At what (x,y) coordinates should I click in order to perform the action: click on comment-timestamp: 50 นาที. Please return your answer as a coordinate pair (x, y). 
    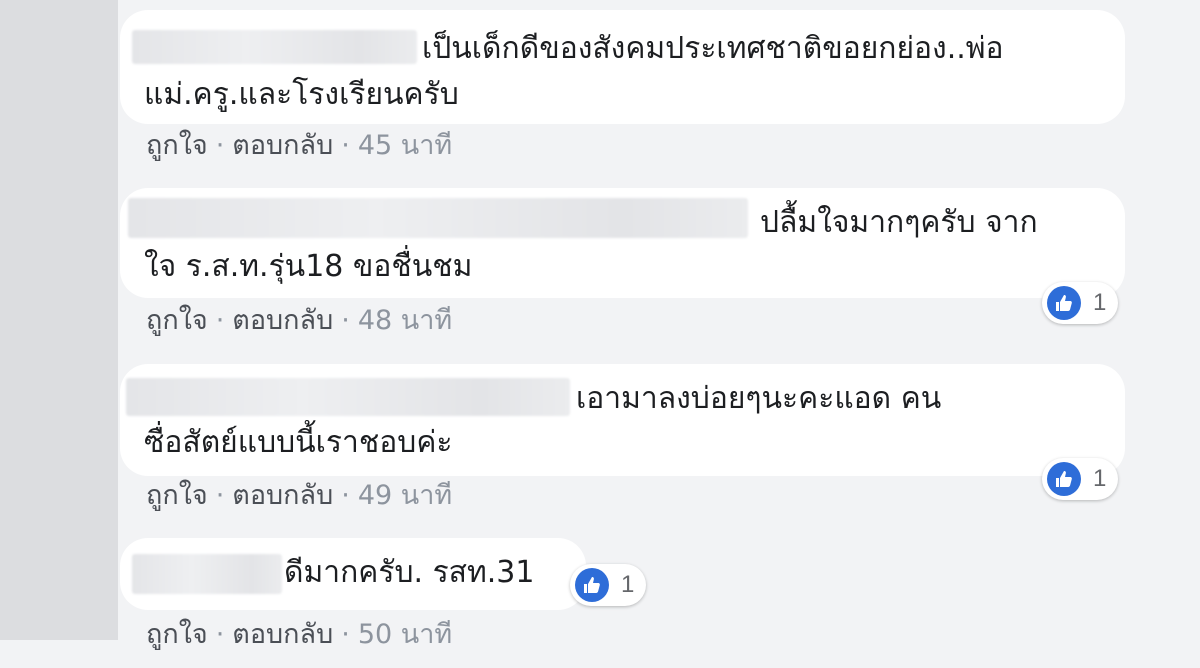
    Looking at the image, I should click on (405, 634).